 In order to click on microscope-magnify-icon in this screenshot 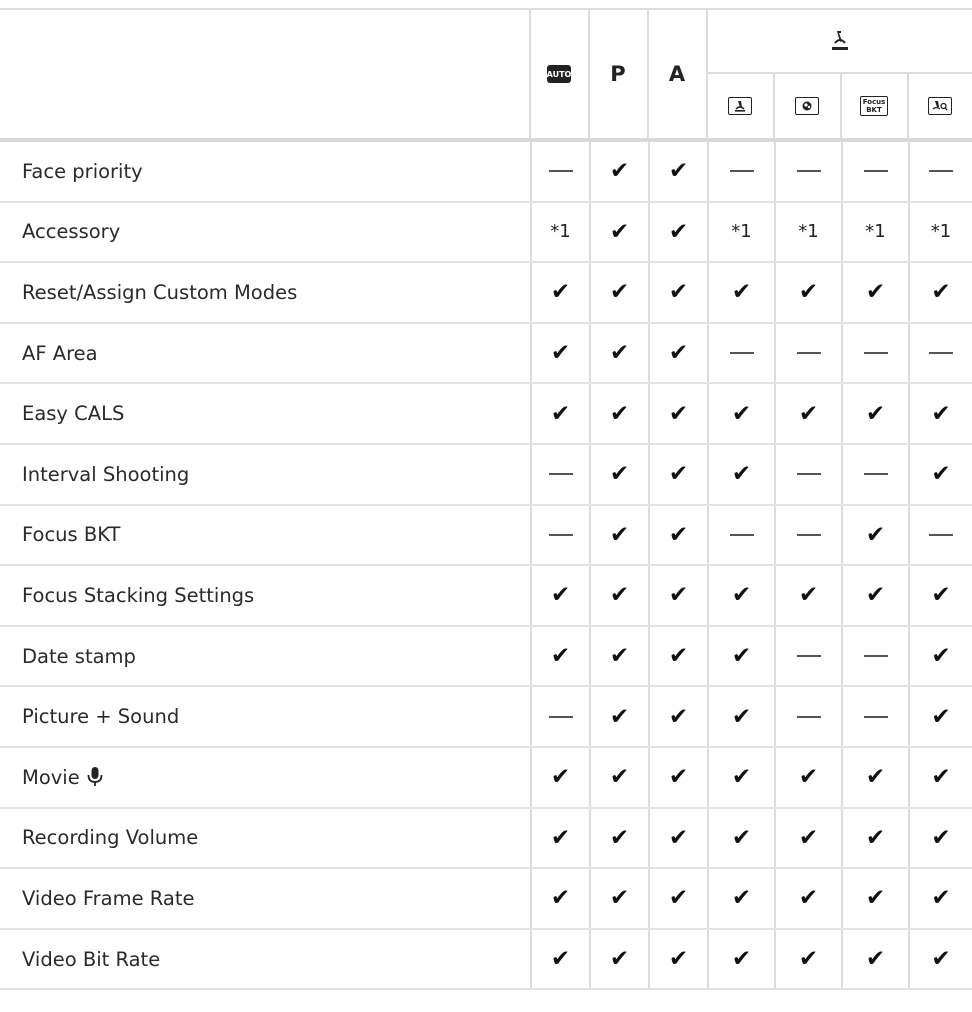, I will do `click(940, 106)`.